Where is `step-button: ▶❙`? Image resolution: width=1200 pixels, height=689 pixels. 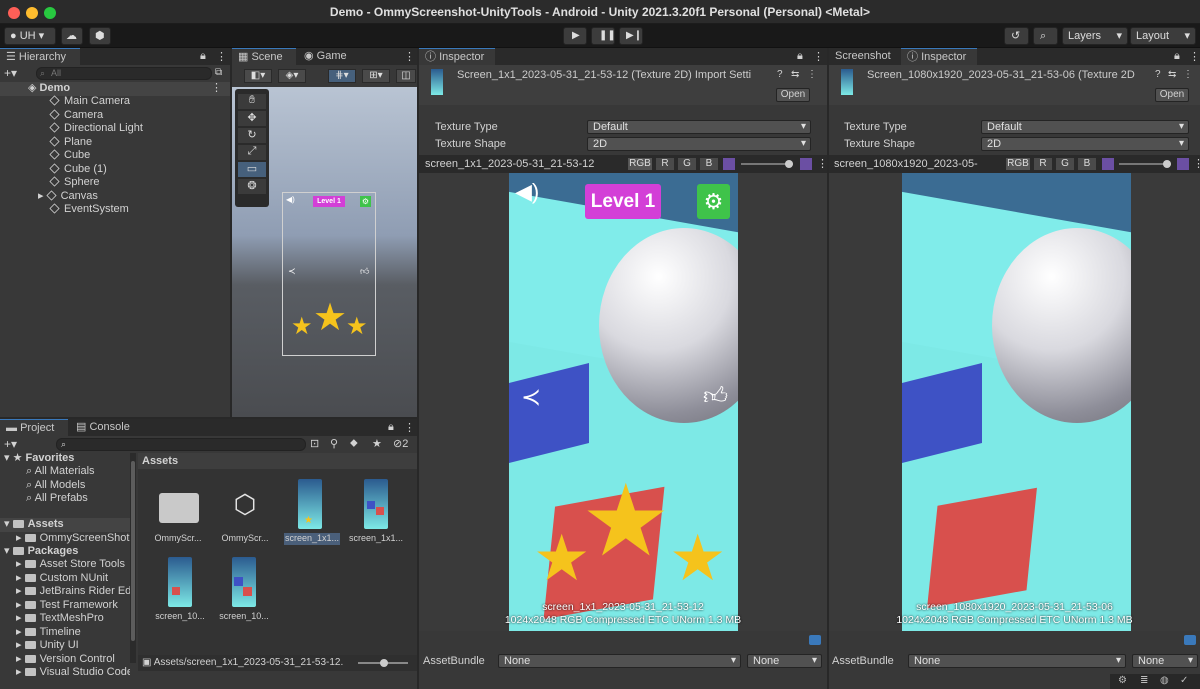
step-button: ▶❙ is located at coordinates (631, 36).